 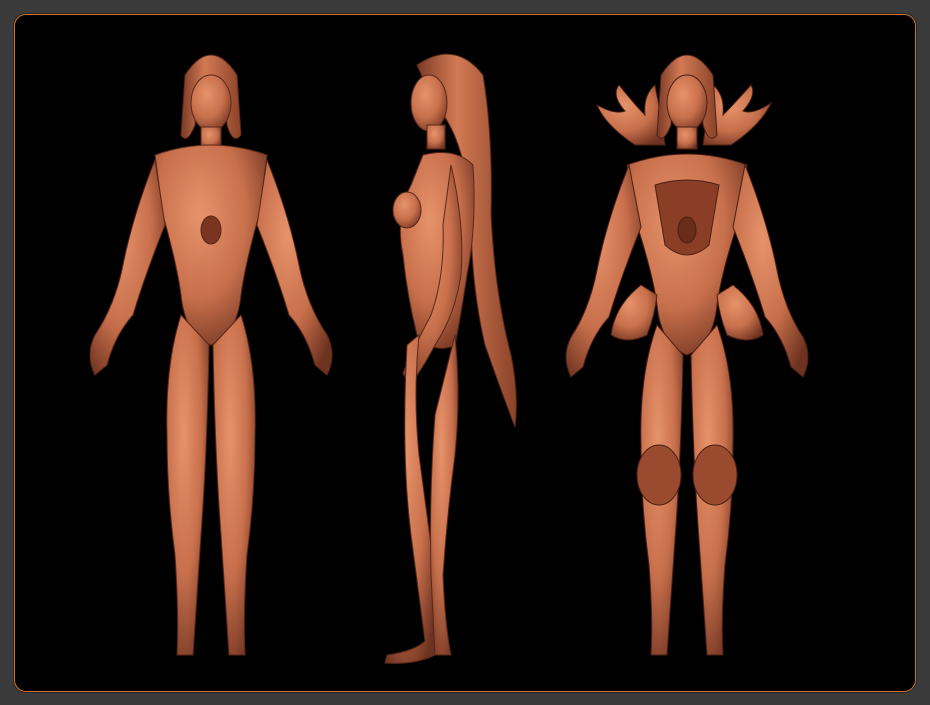 What do you see at coordinates (687, 103) in the screenshot?
I see `armored-head` at bounding box center [687, 103].